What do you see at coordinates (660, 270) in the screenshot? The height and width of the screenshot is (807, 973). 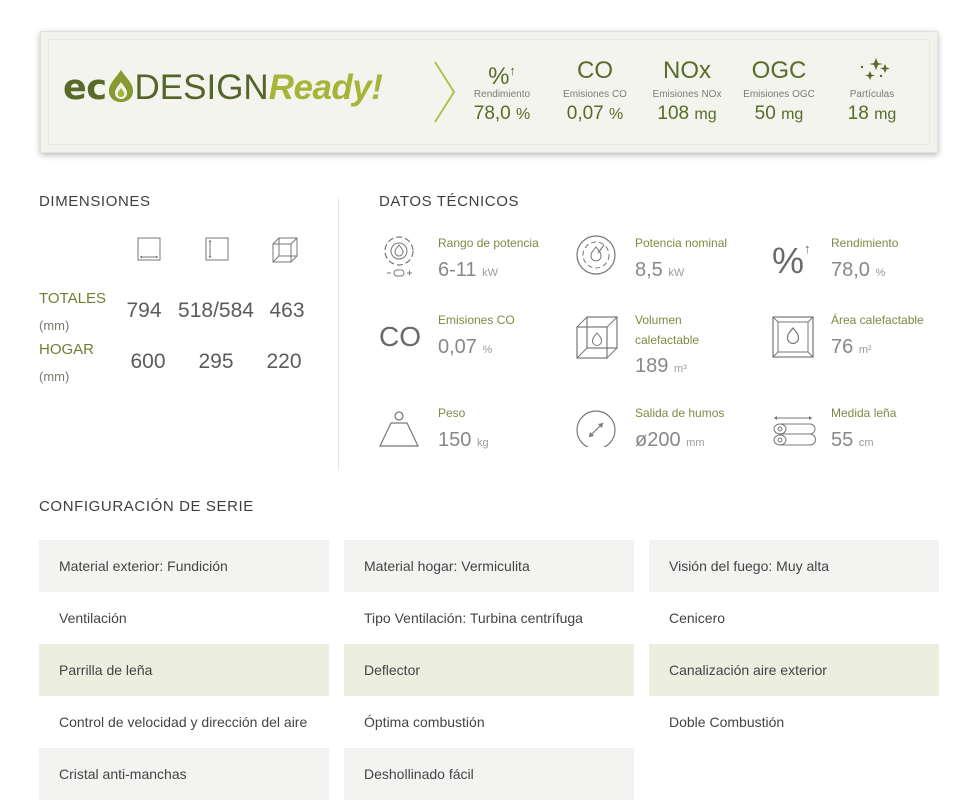 I see `tech-value: 8,5 kW` at bounding box center [660, 270].